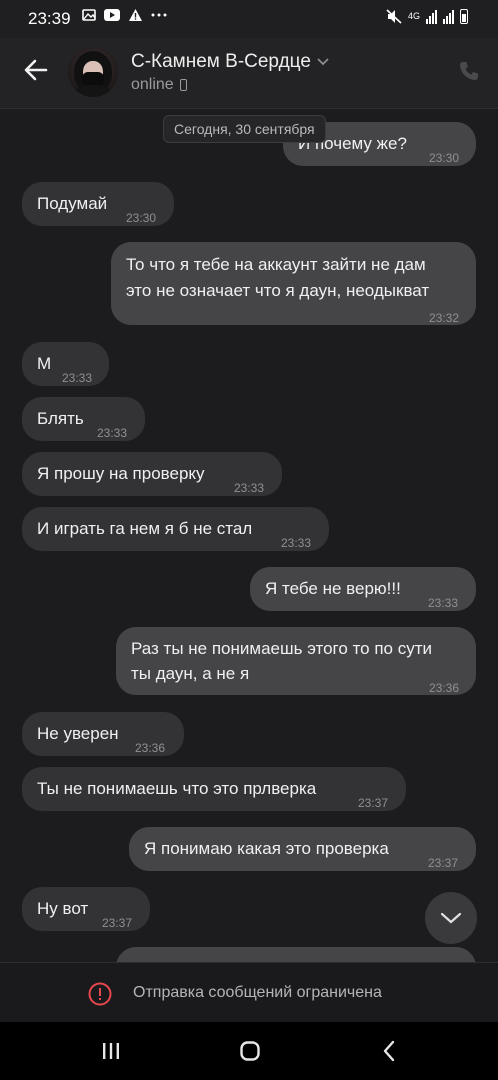 The image size is (498, 1080). I want to click on message-incoming: М 23:33, so click(65, 364).